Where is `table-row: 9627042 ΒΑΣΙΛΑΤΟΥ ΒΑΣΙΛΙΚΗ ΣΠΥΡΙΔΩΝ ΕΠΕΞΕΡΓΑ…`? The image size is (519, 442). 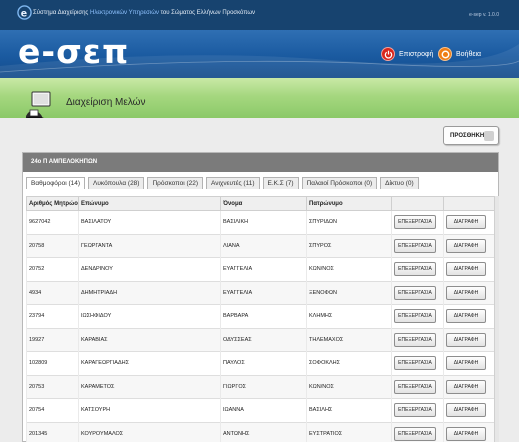
table-row: 9627042 ΒΑΣΙΛΑΤΟΥ ΒΑΣΙΛΙΚΗ ΣΠΥΡΙΔΩΝ ΕΠΕΞΕΡΓΑ… is located at coordinates (260, 222).